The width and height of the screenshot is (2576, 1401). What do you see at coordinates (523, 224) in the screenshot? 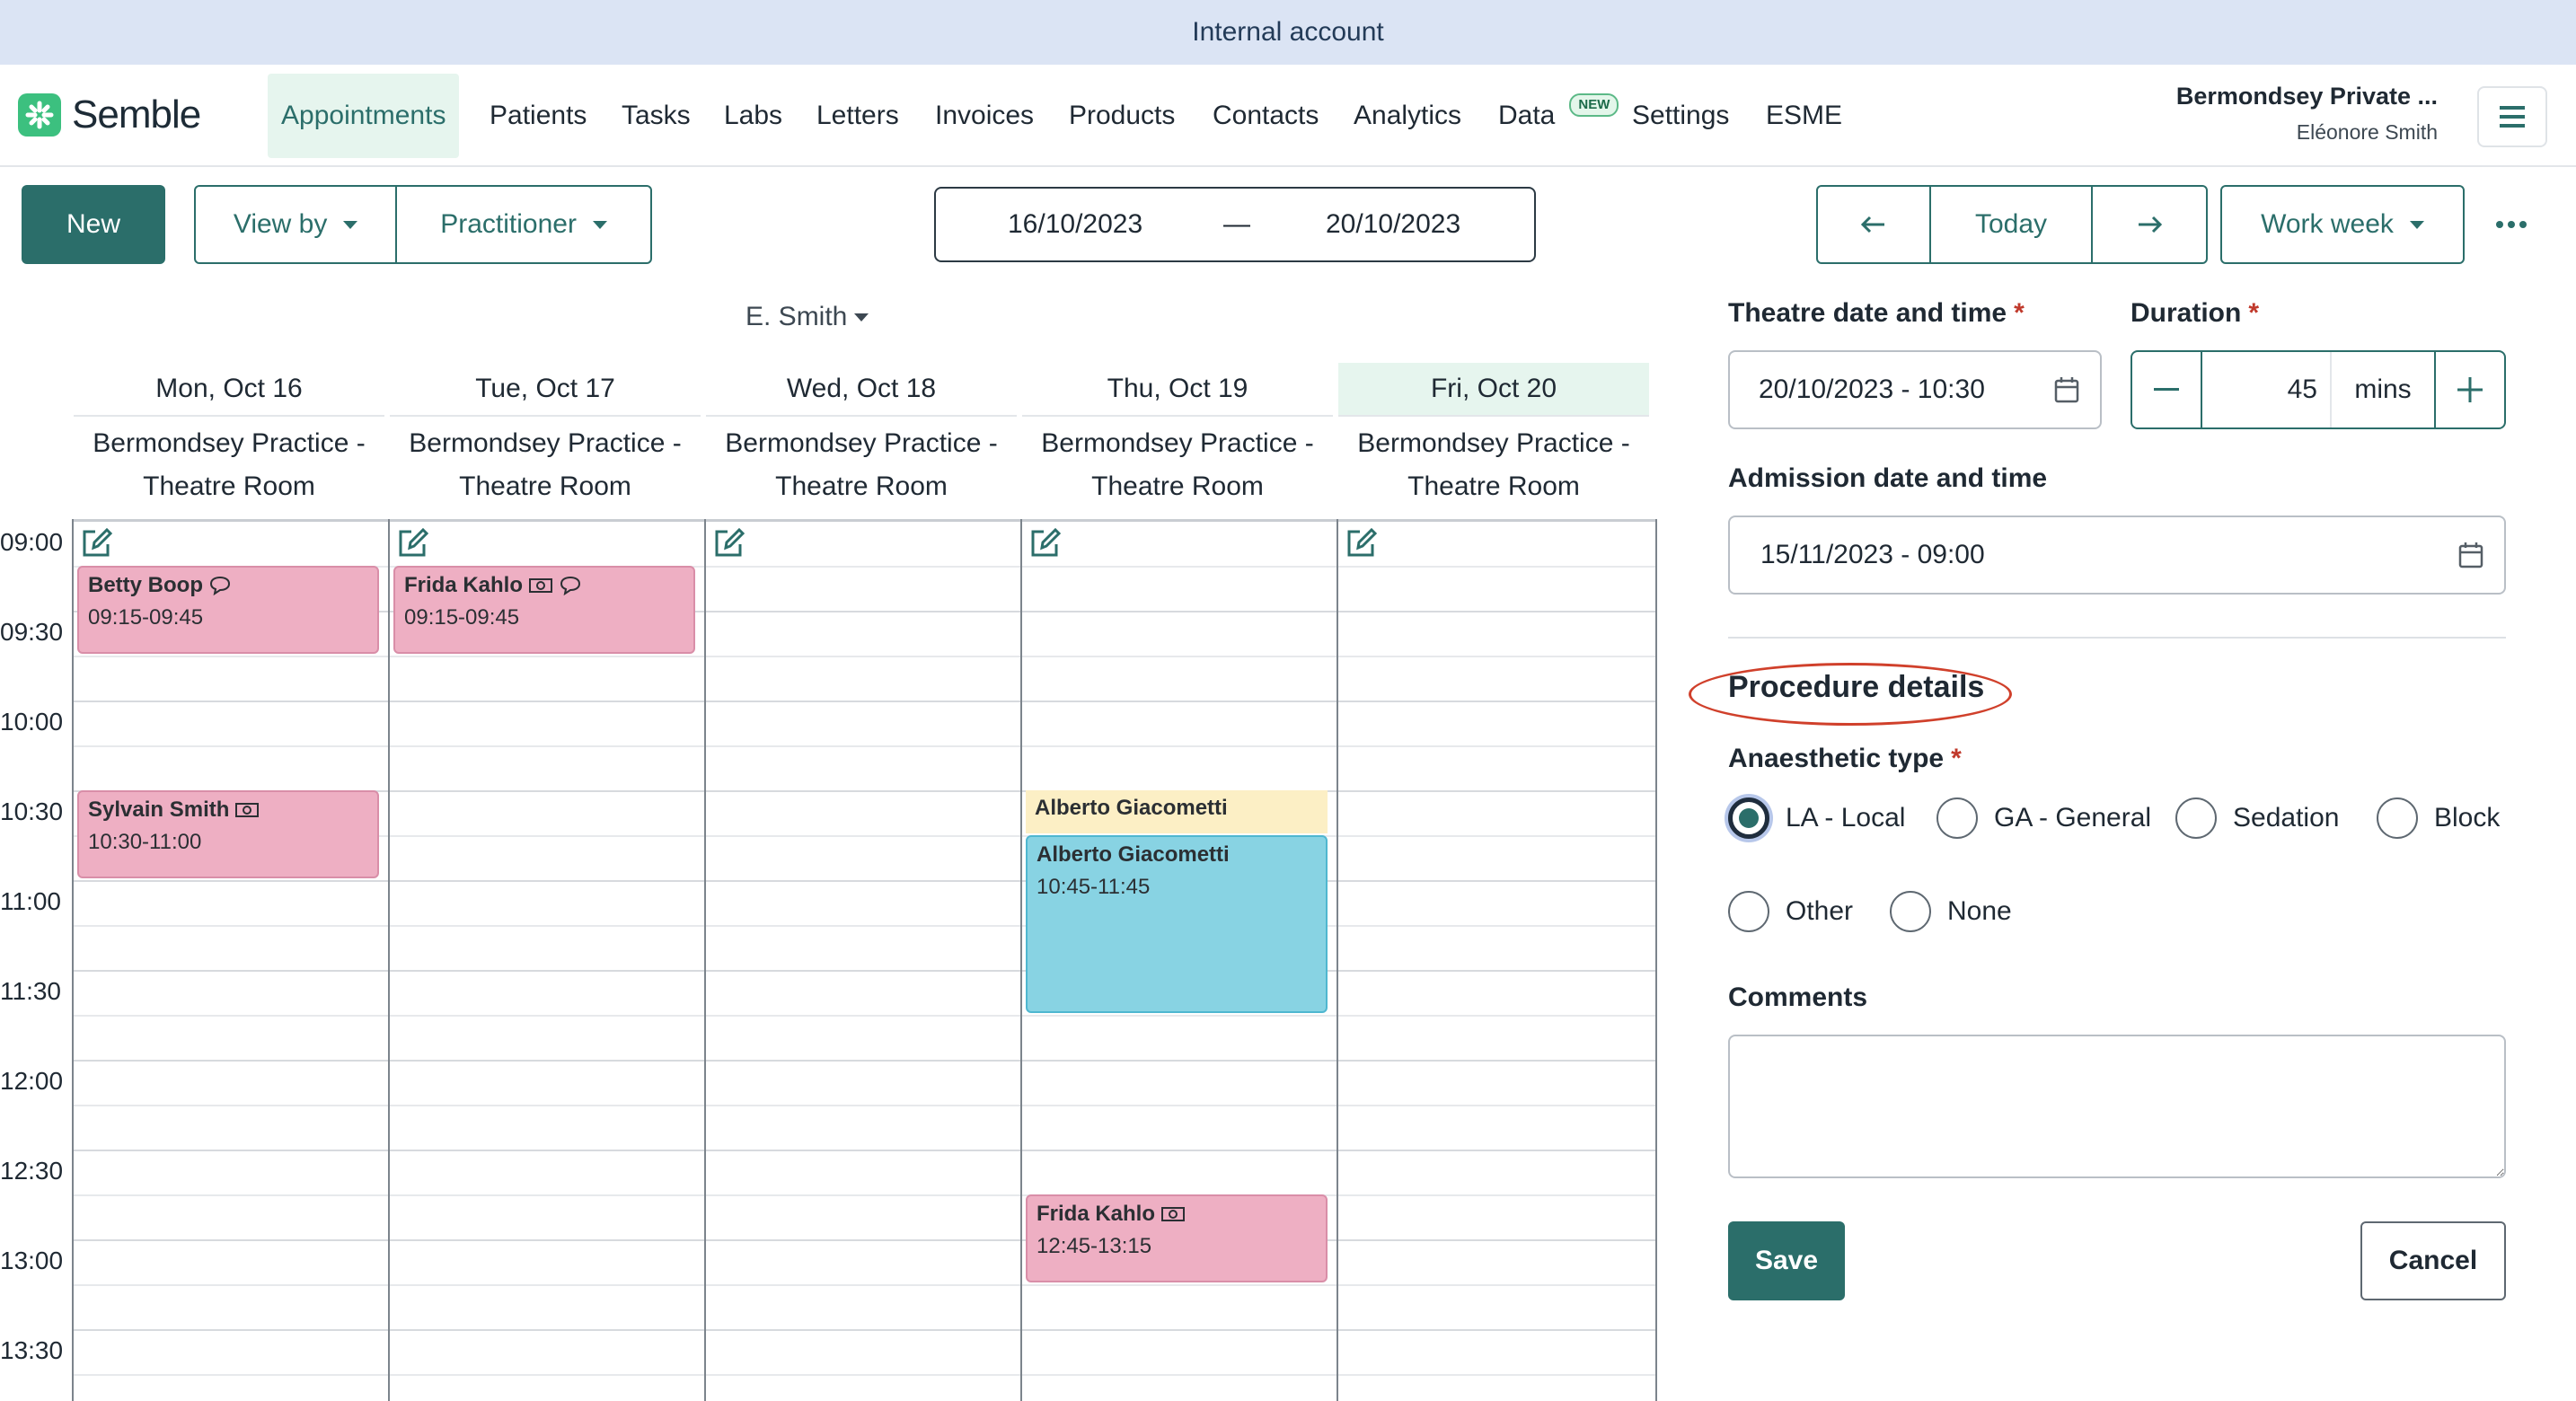
I see `practitioner-dropdown: Practitioner` at bounding box center [523, 224].